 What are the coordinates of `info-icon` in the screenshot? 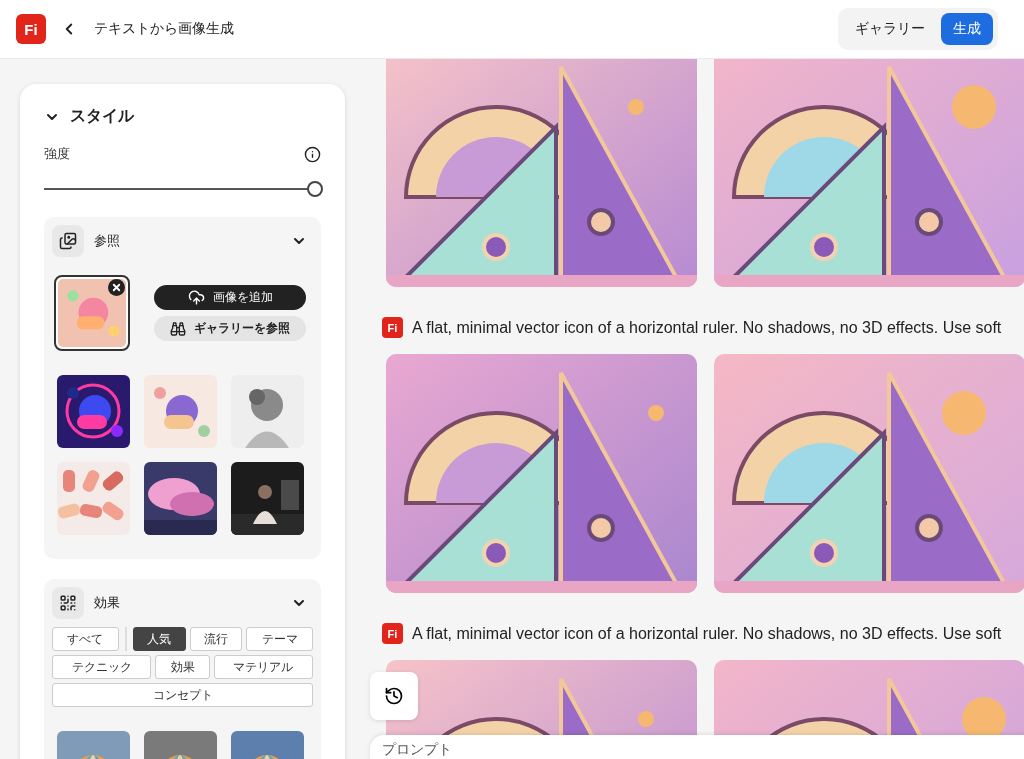 It's located at (312, 154).